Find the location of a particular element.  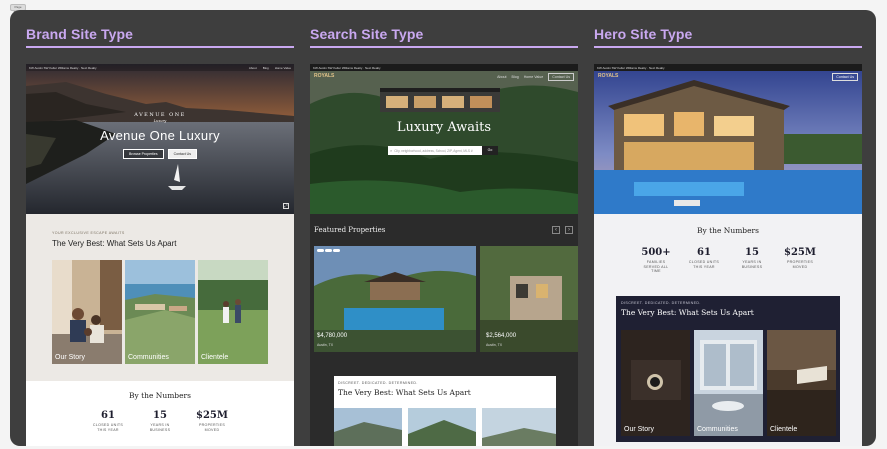

hero-stat-families-value: 500+ is located at coordinates (656, 252).